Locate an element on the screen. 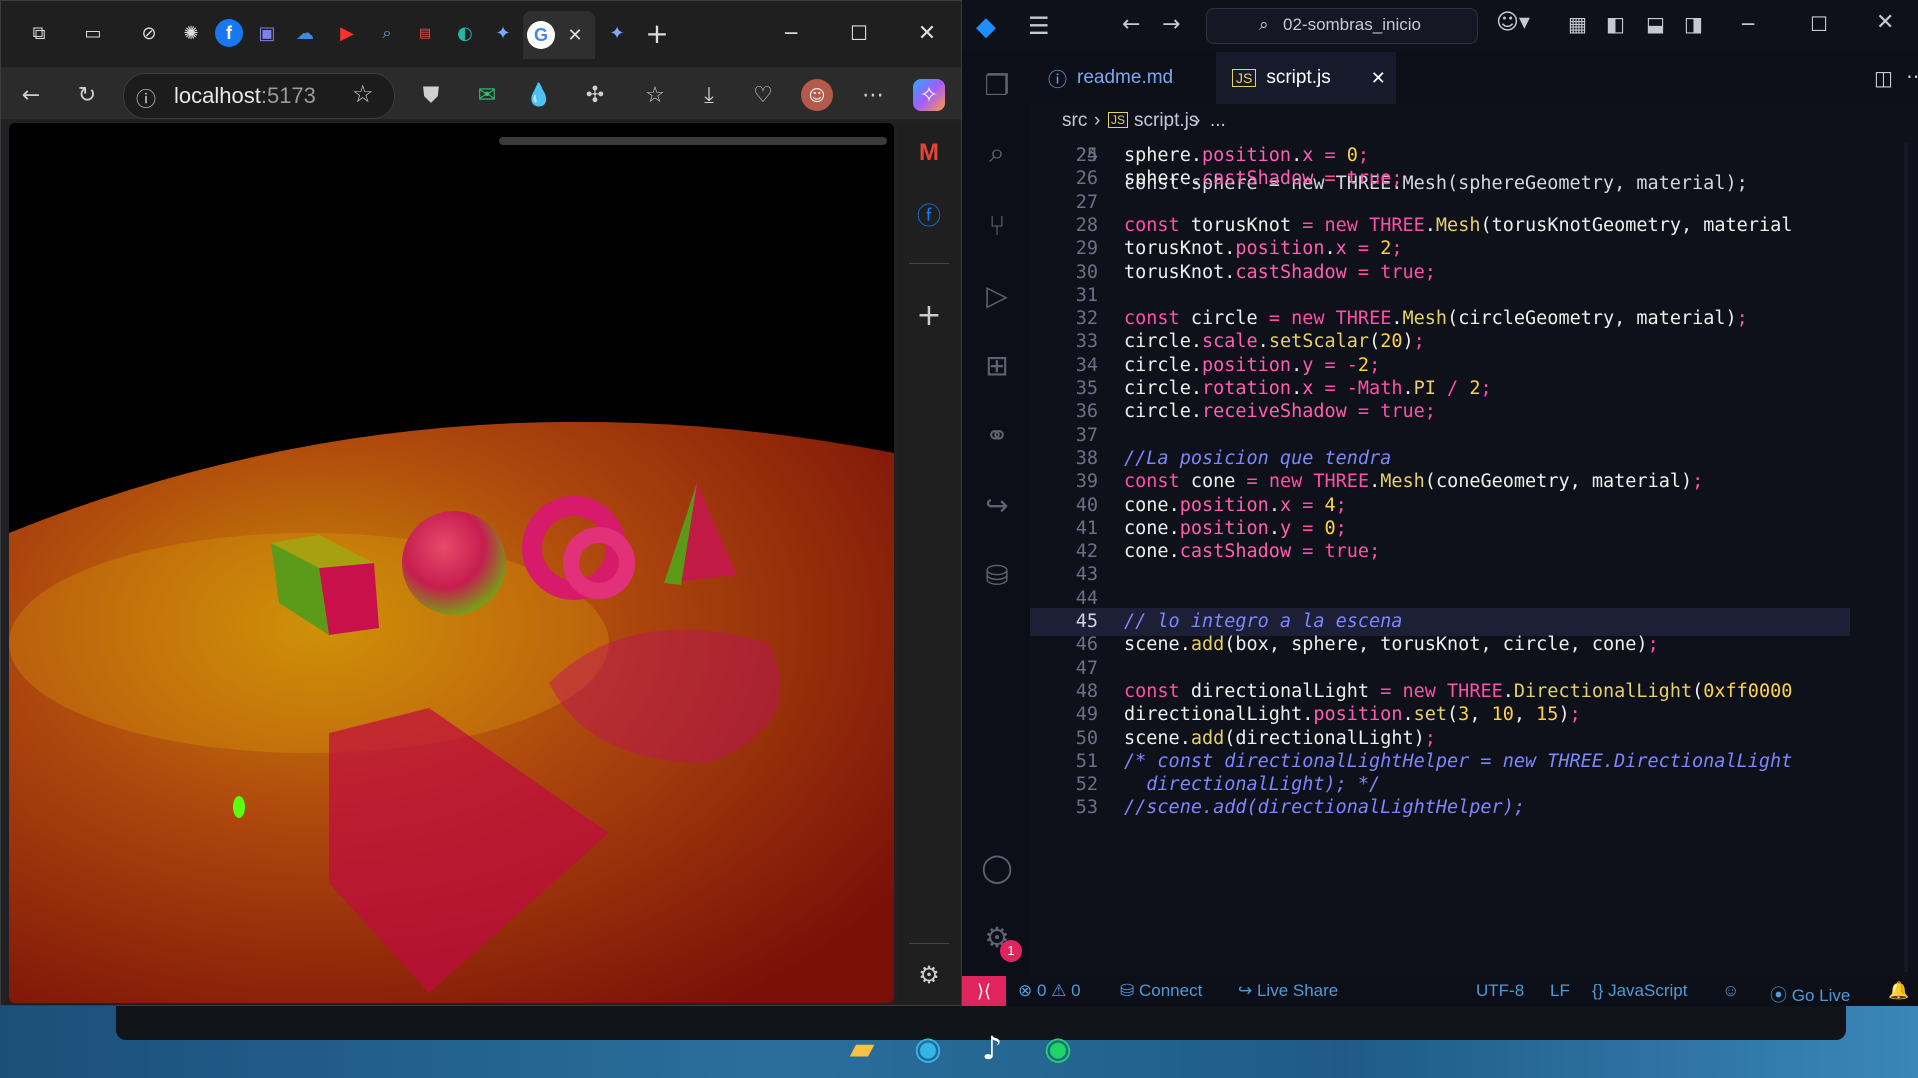 The width and height of the screenshot is (1918, 1078). tab-actions-icon: ▭ is located at coordinates (93, 33).